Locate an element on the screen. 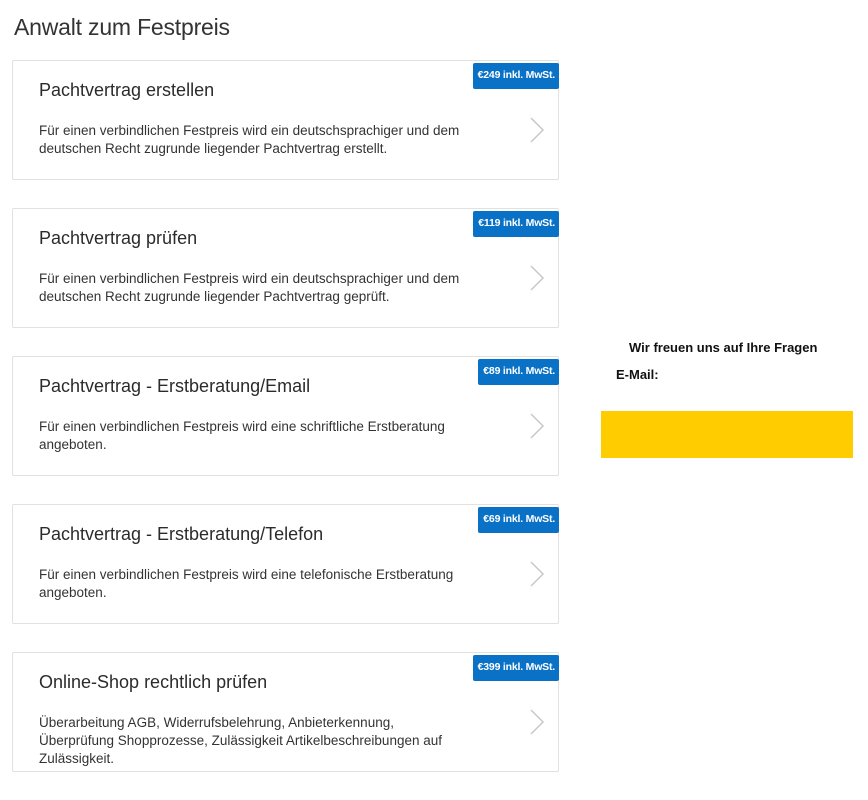  offer-title: Pachtvertrag prüfen is located at coordinates (118, 238).